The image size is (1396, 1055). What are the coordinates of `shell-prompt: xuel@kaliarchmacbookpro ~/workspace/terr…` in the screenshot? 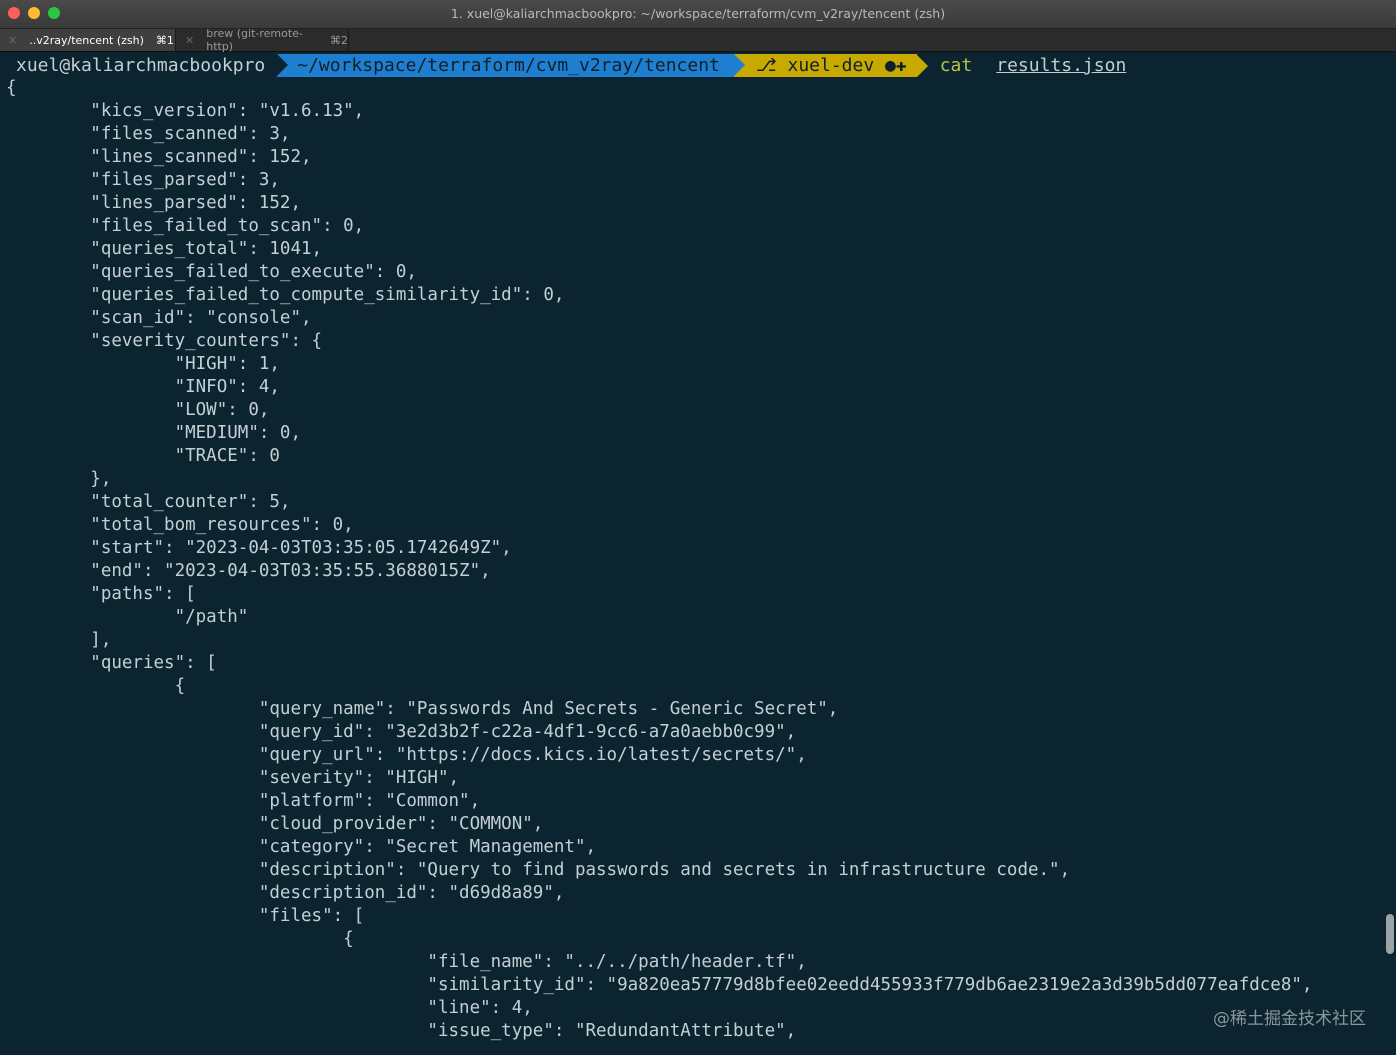 It's located at (563, 65).